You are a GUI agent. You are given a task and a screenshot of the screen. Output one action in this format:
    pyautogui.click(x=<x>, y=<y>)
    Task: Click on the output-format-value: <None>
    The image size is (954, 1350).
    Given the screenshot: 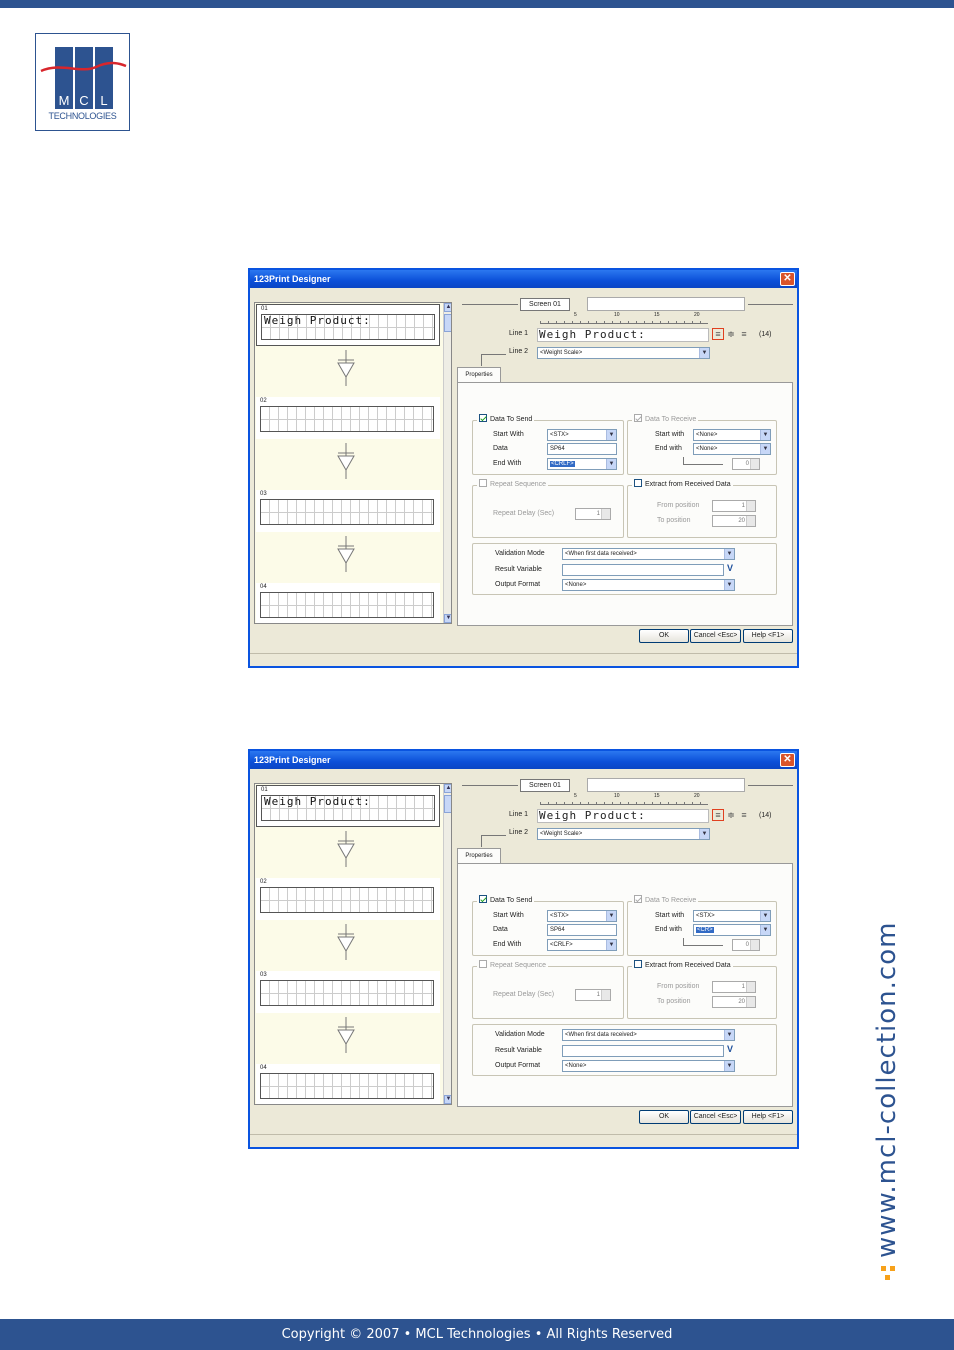 What is the action you would take?
    pyautogui.click(x=576, y=1066)
    